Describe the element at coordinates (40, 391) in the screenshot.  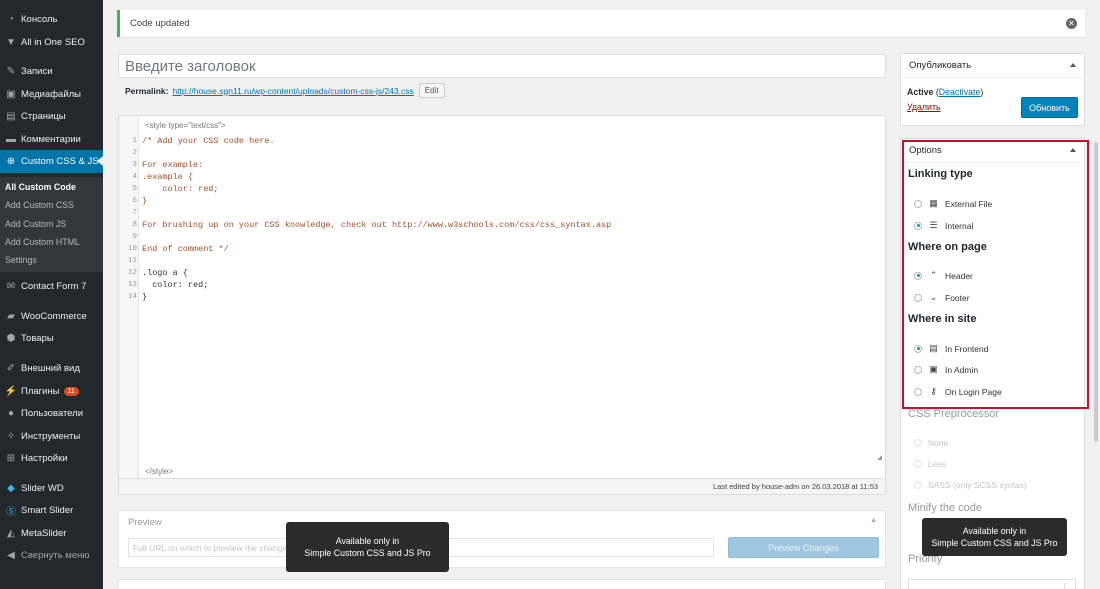
I see `sidebar-item-label: Плагины` at that location.